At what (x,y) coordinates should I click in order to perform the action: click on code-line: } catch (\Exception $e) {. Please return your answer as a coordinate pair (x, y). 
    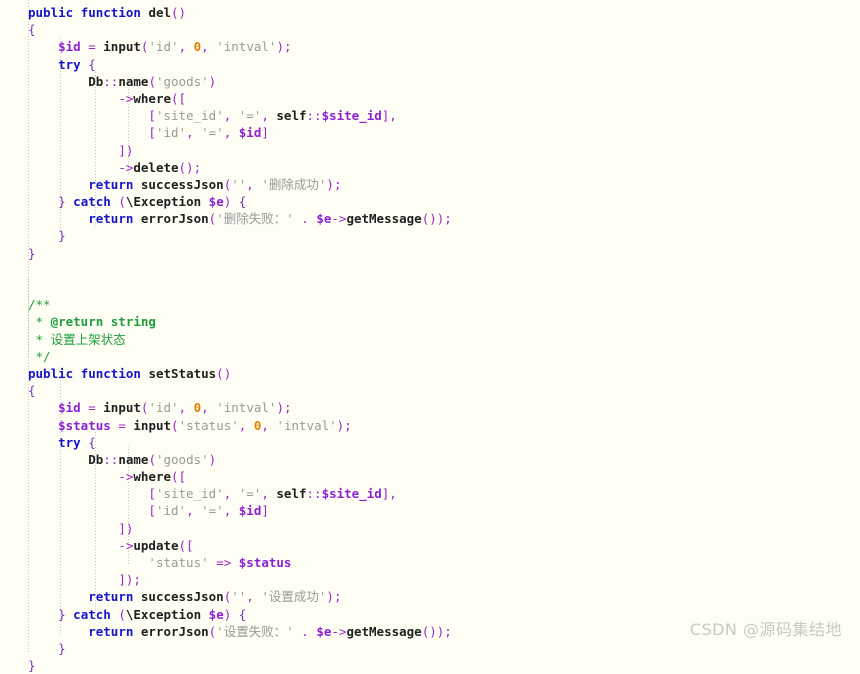
    Looking at the image, I should click on (430, 201).